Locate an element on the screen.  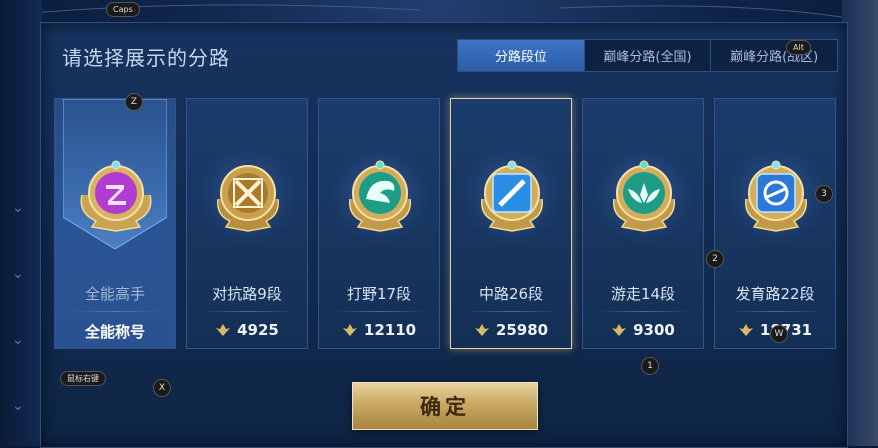
tab-peak-national: 巅峰分路(全国) is located at coordinates (647, 55).